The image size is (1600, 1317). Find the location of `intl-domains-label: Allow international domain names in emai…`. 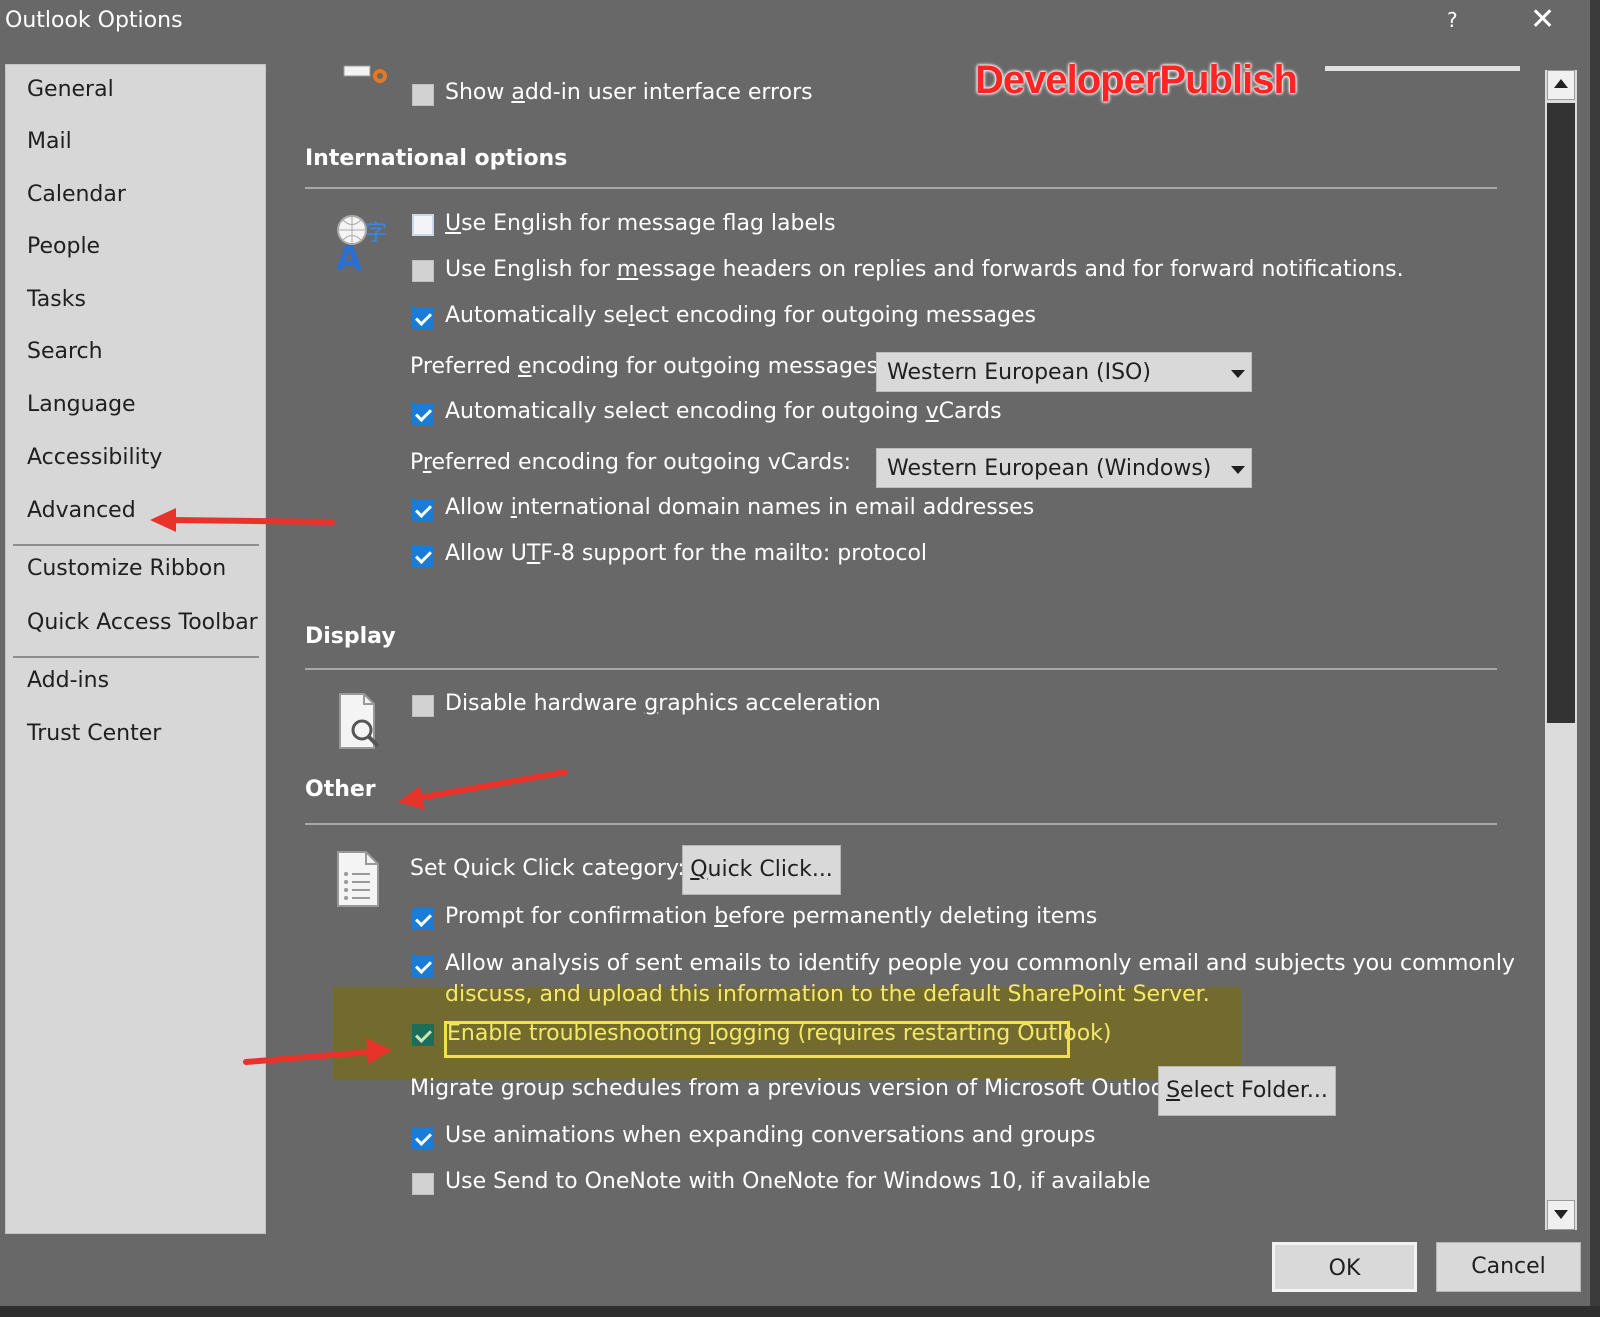

intl-domains-label: Allow international domain names in emai… is located at coordinates (739, 507).